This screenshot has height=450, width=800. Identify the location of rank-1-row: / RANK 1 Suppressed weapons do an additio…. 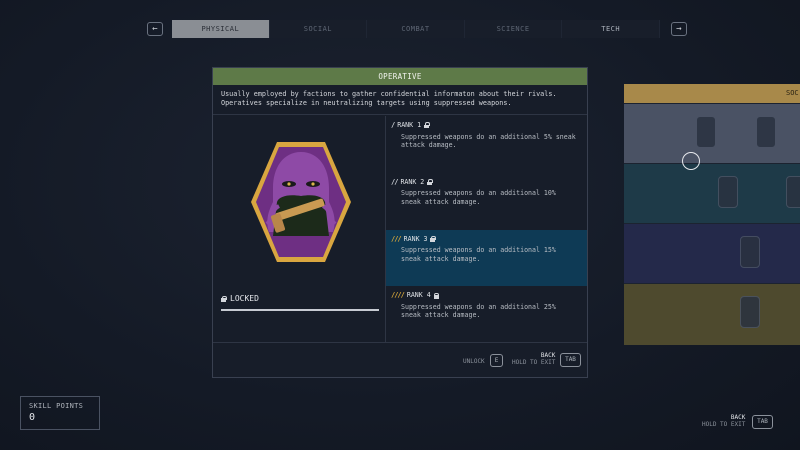
(486, 144).